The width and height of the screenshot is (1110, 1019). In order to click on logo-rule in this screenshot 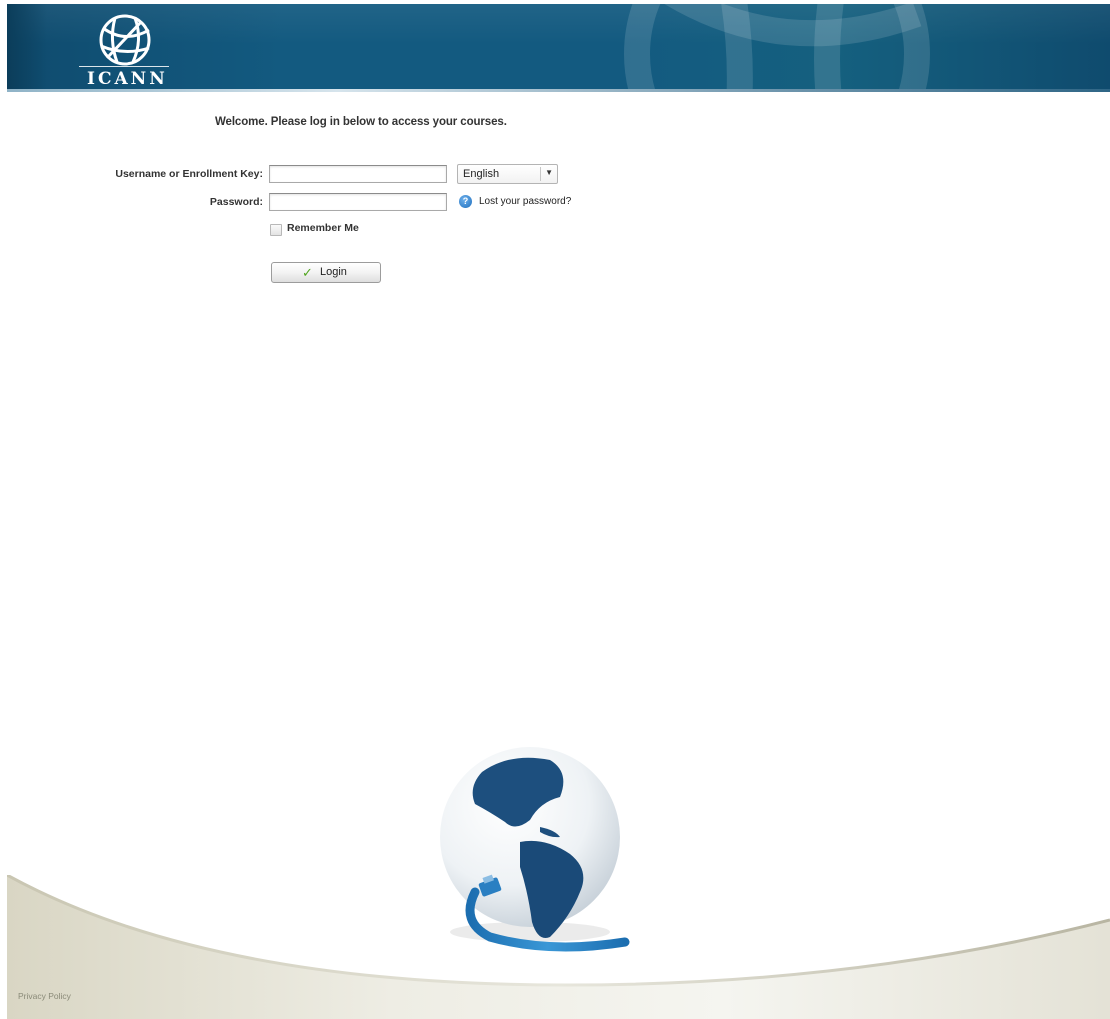, I will do `click(124, 66)`.